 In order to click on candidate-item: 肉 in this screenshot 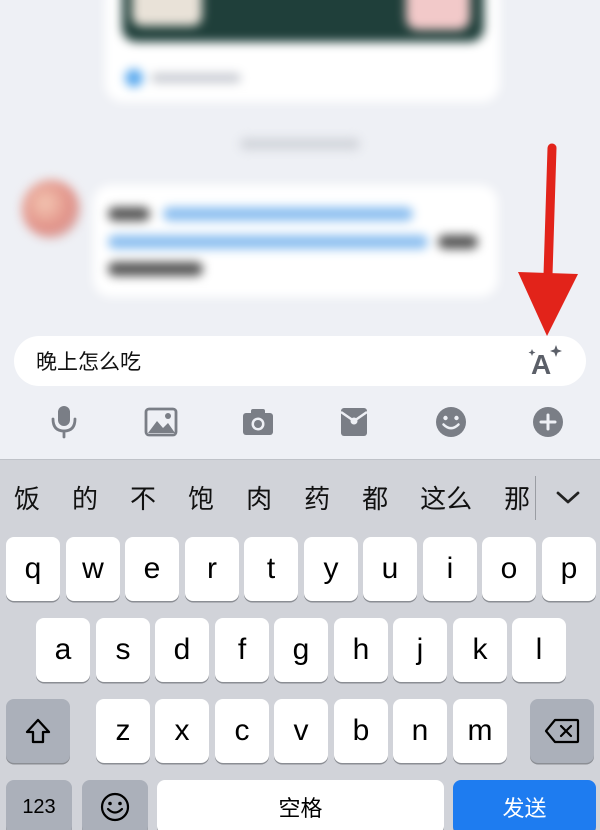, I will do `click(259, 497)`.